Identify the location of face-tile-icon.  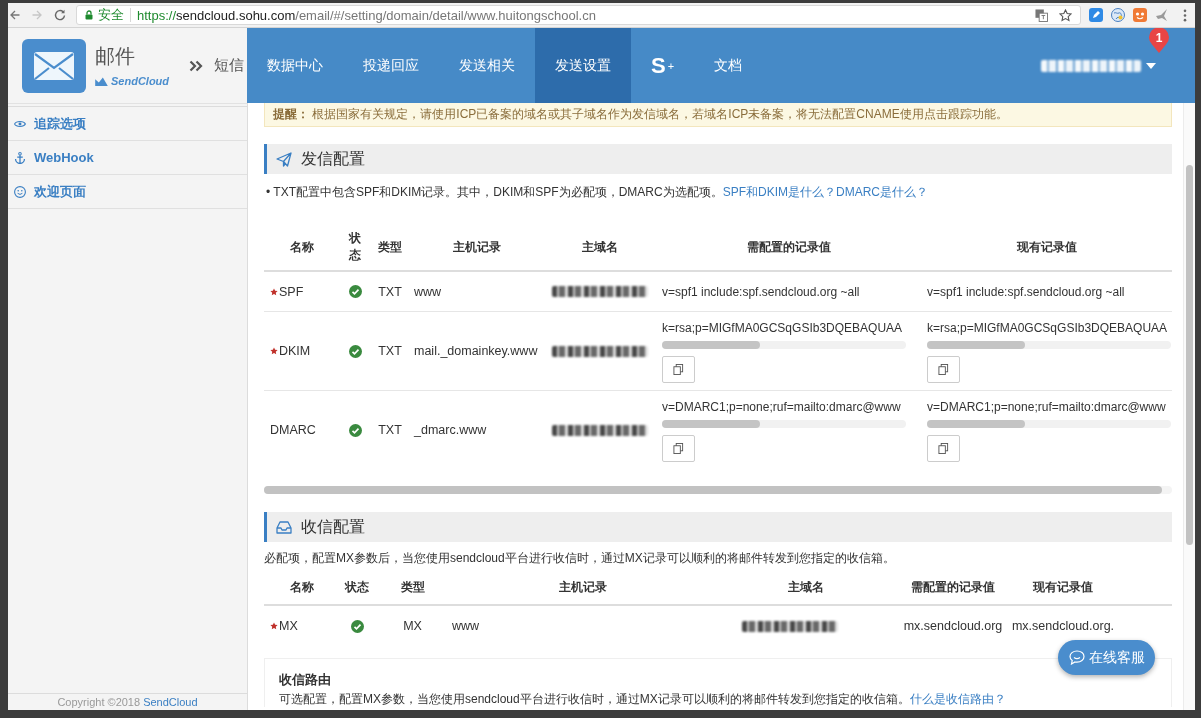
(1140, 15).